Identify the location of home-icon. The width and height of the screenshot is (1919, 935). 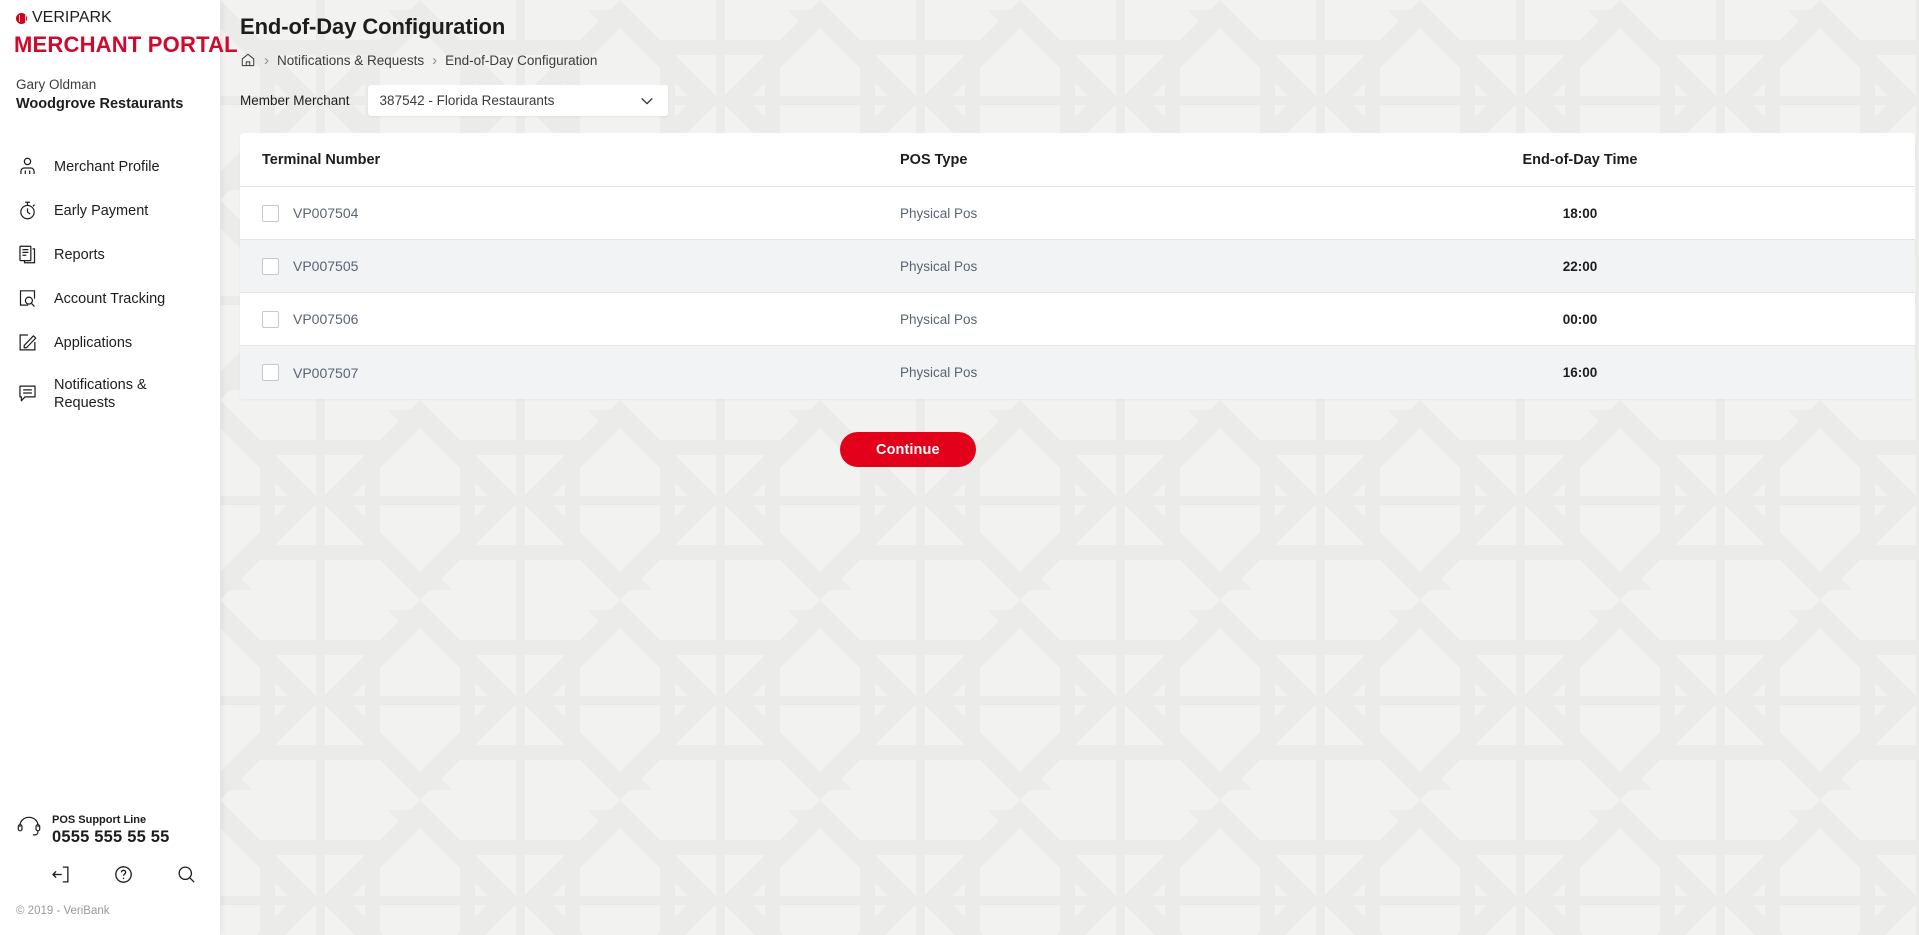
(248, 60).